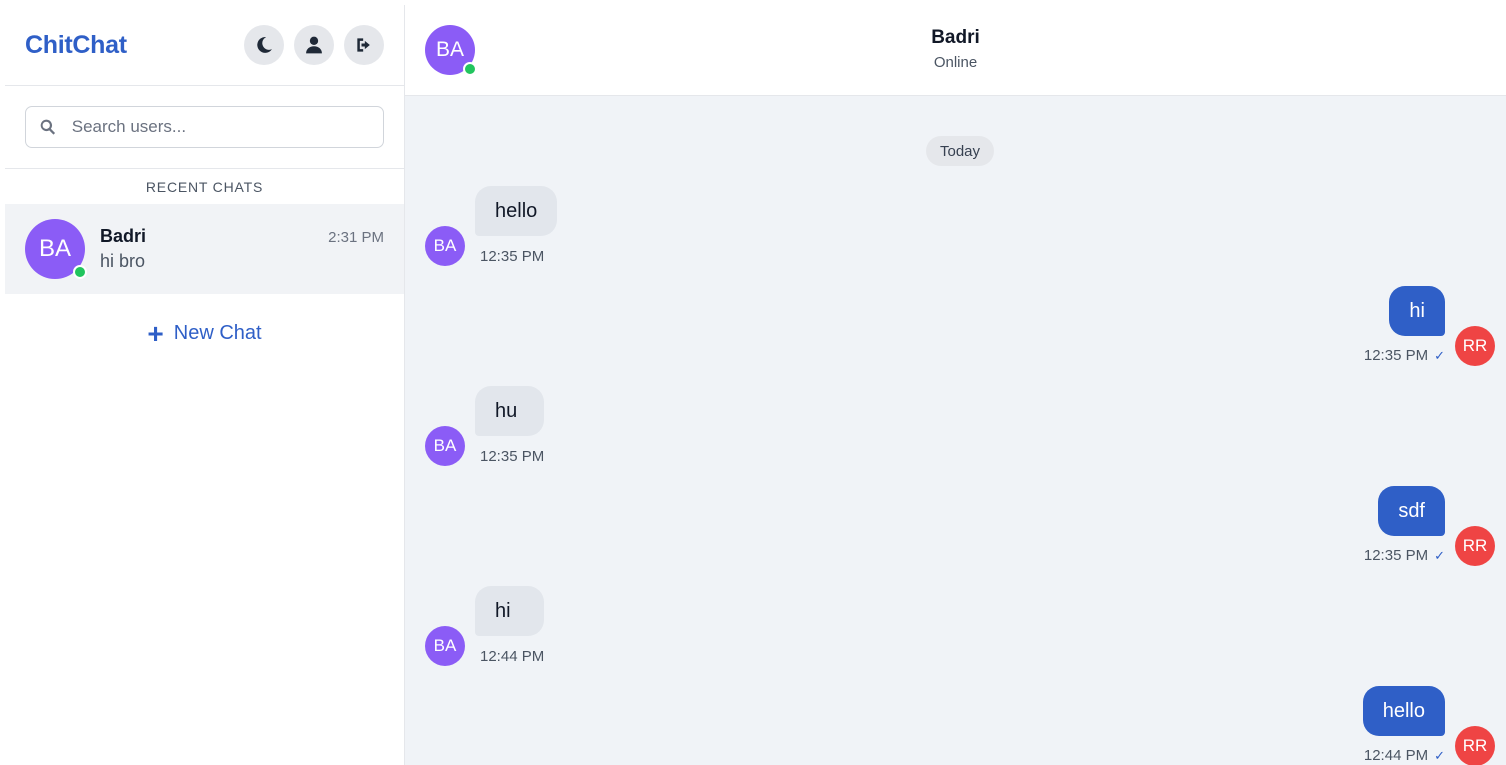 The width and height of the screenshot is (1506, 765). I want to click on conversation-header: BA Badri Online, so click(955, 50).